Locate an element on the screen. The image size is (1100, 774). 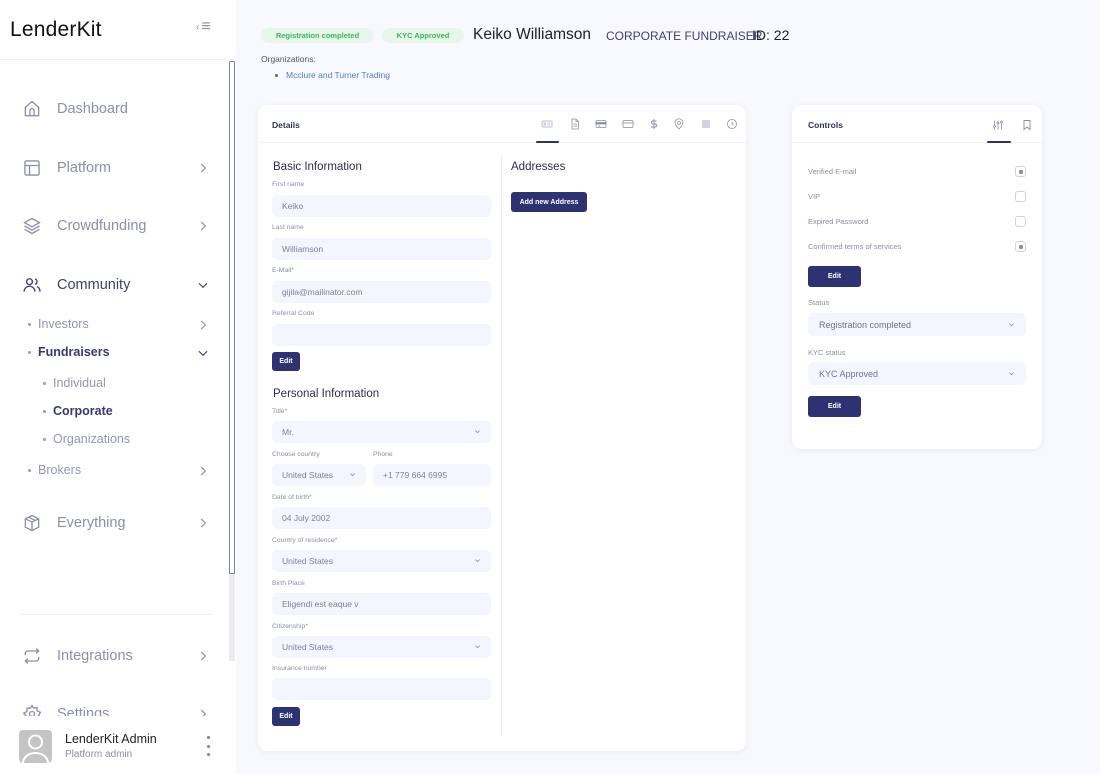
wallet-icon is located at coordinates (628, 124).